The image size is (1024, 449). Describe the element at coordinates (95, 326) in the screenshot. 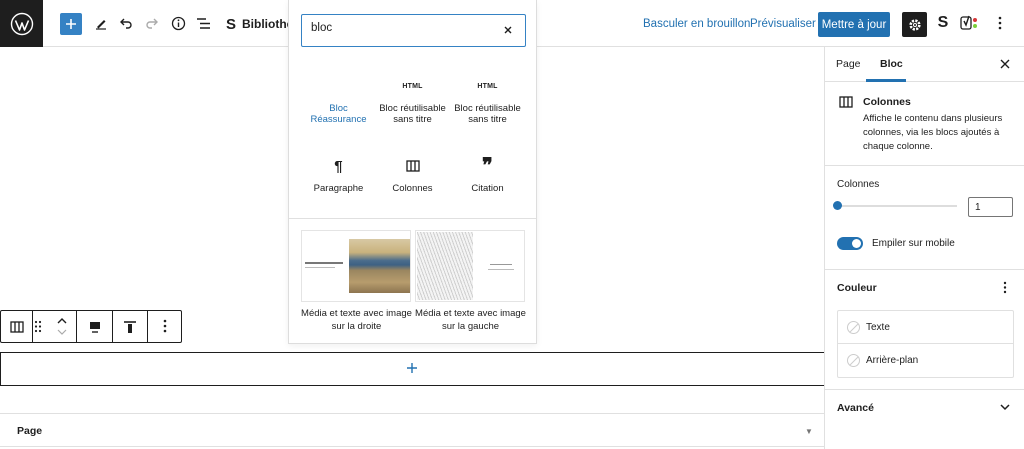

I see `align-wide-icon` at that location.